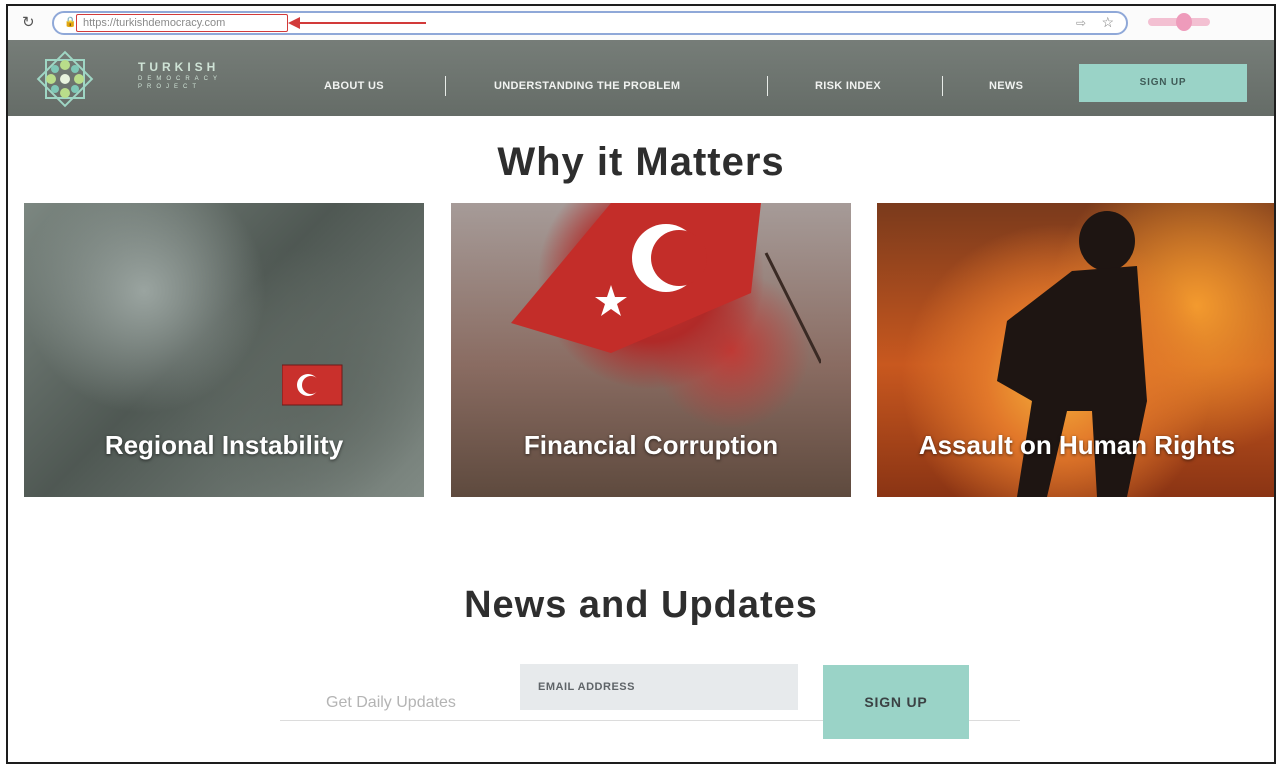 This screenshot has width=1285, height=769. Describe the element at coordinates (1184, 22) in the screenshot. I see `profile-avatar-dot` at that location.